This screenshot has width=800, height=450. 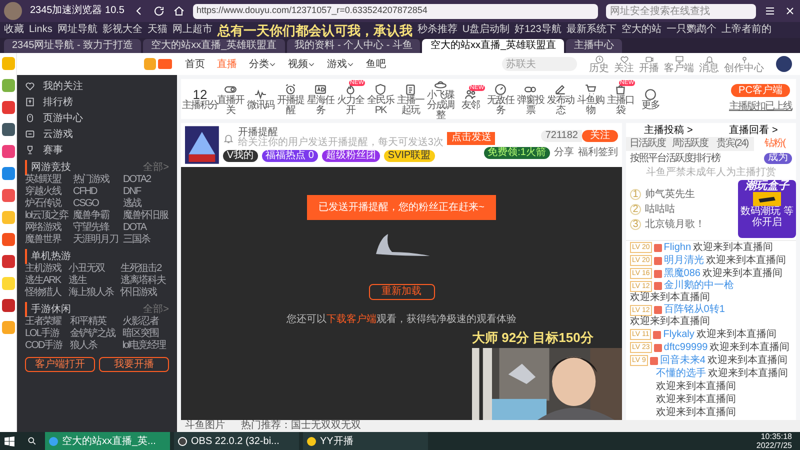 What do you see at coordinates (145, 334) in the screenshot?
I see `category-link: 暗区突围` at bounding box center [145, 334].